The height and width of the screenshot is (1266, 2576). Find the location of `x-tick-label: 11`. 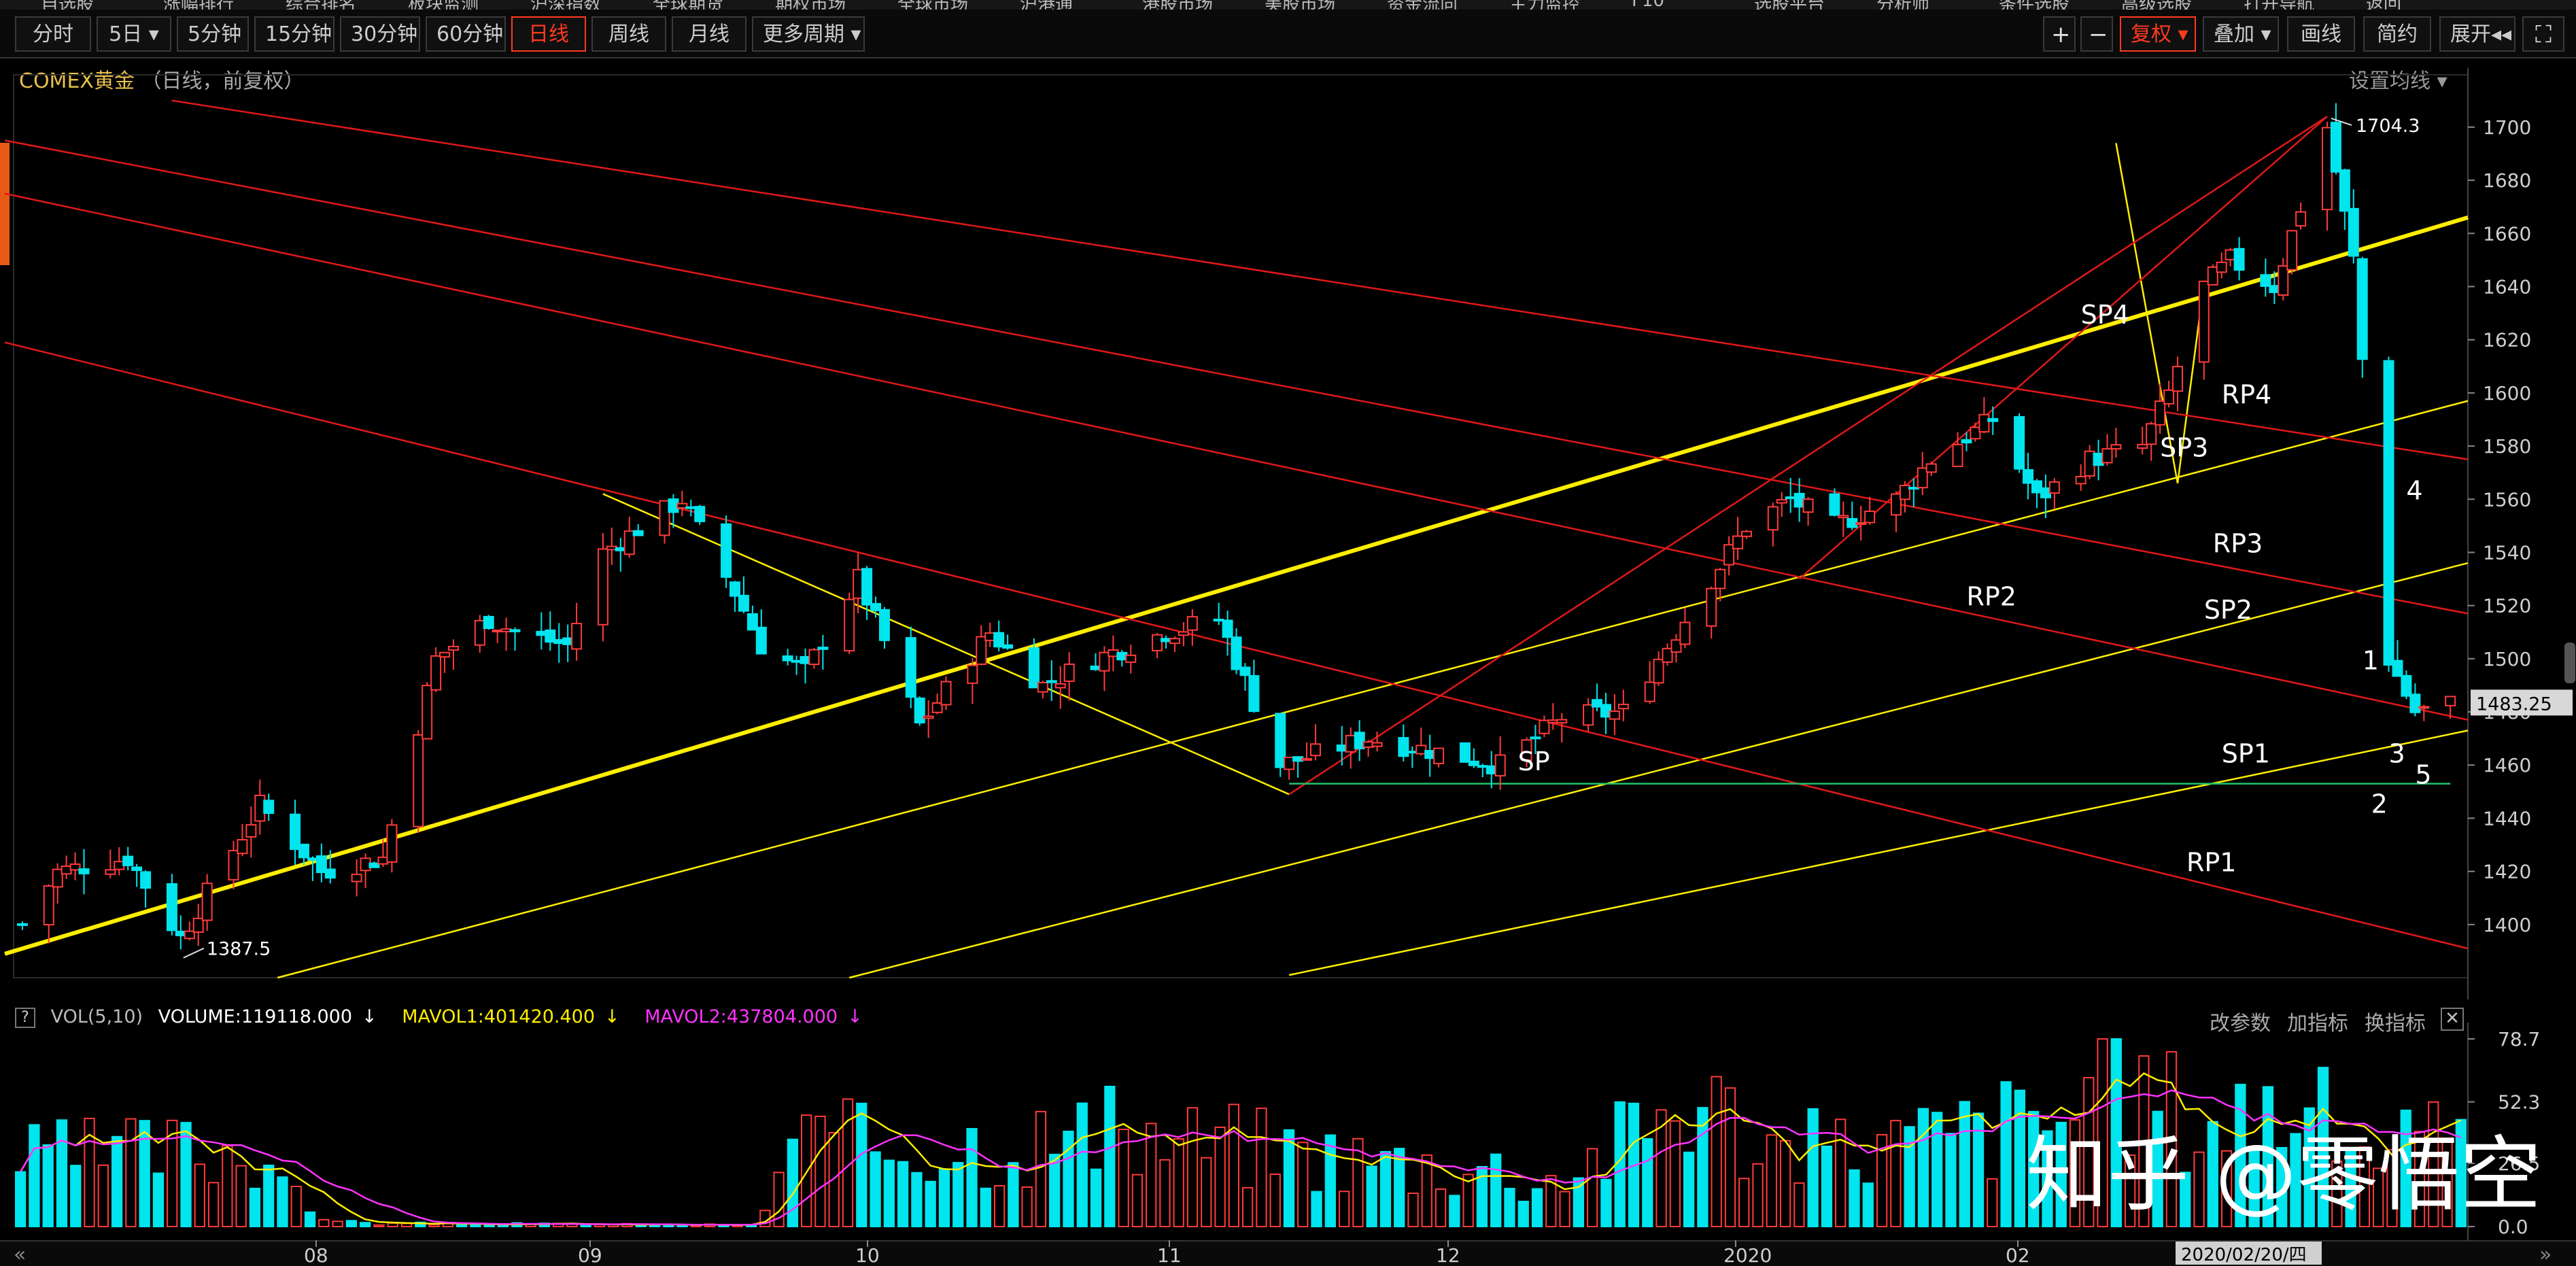

x-tick-label: 11 is located at coordinates (1169, 1255).